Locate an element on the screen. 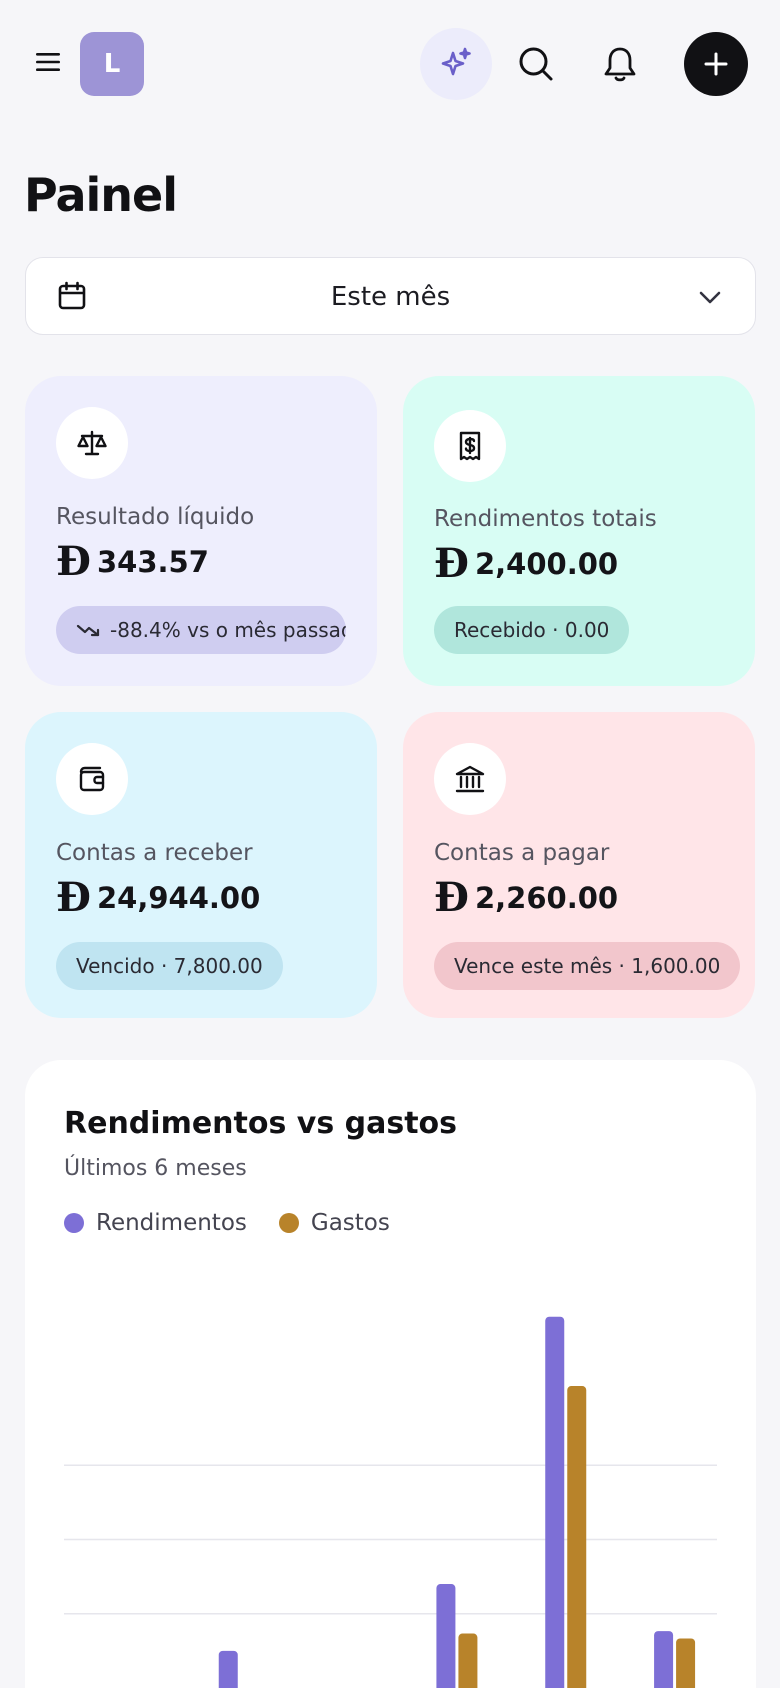 The height and width of the screenshot is (1688, 780). notifications-button is located at coordinates (620, 64).